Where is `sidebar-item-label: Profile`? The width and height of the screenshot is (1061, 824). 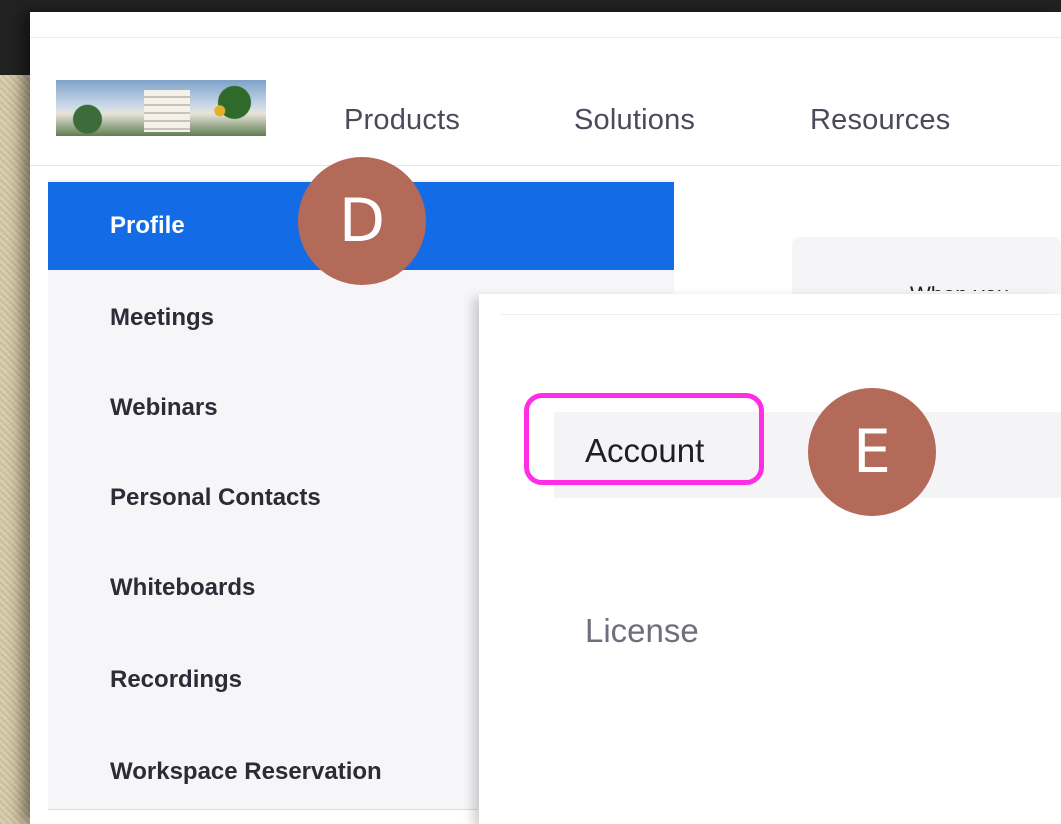
sidebar-item-label: Profile is located at coordinates (147, 225).